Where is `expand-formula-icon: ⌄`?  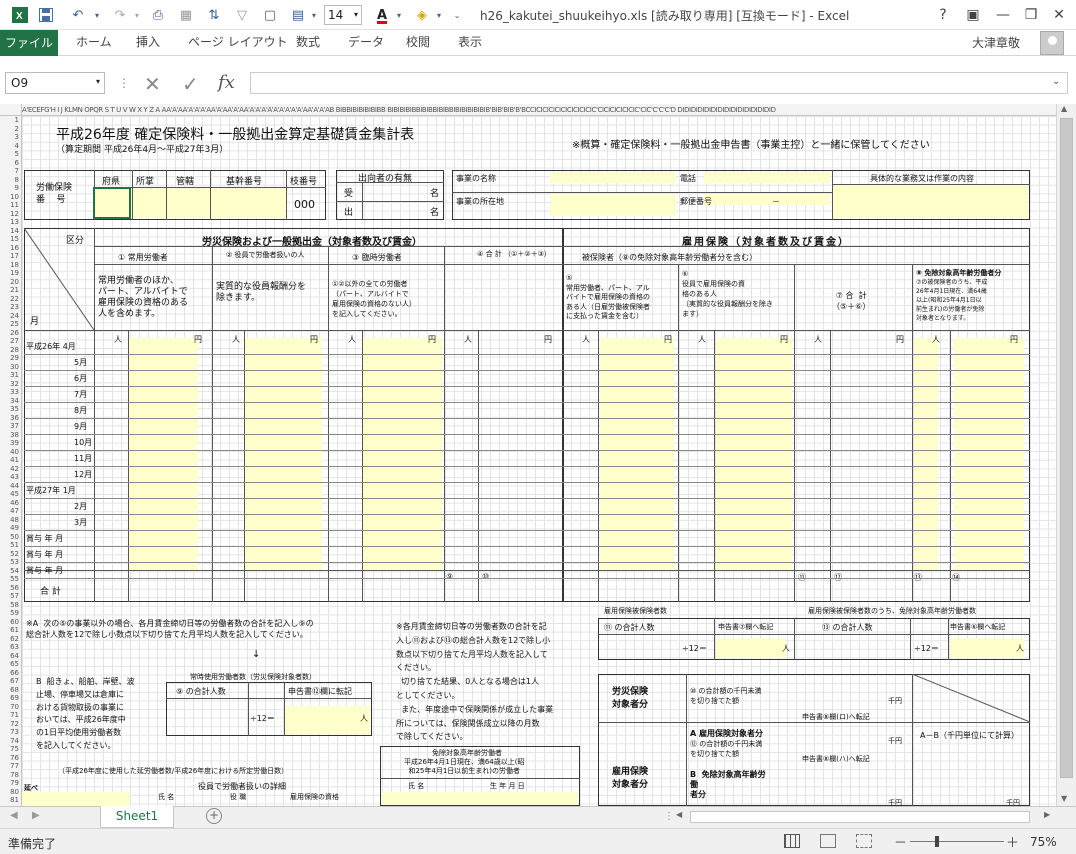 expand-formula-icon: ⌄ is located at coordinates (1056, 81).